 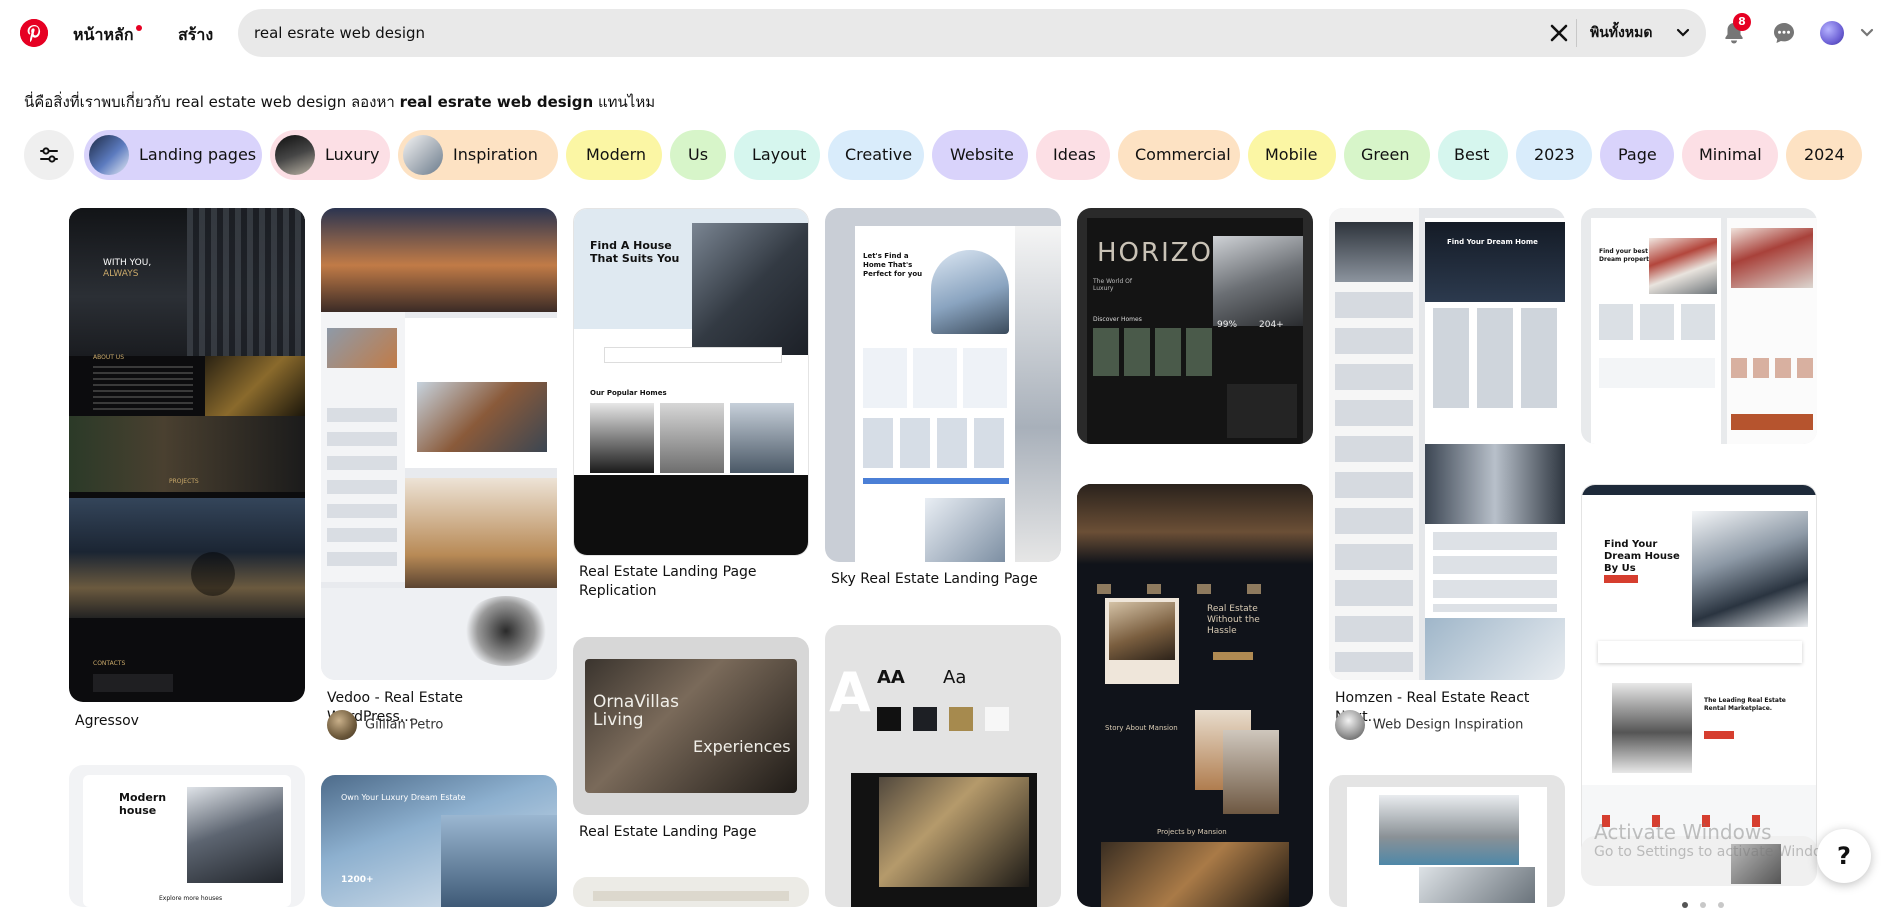 What do you see at coordinates (404, 725) in the screenshot?
I see `author-name: Gillian Petro` at bounding box center [404, 725].